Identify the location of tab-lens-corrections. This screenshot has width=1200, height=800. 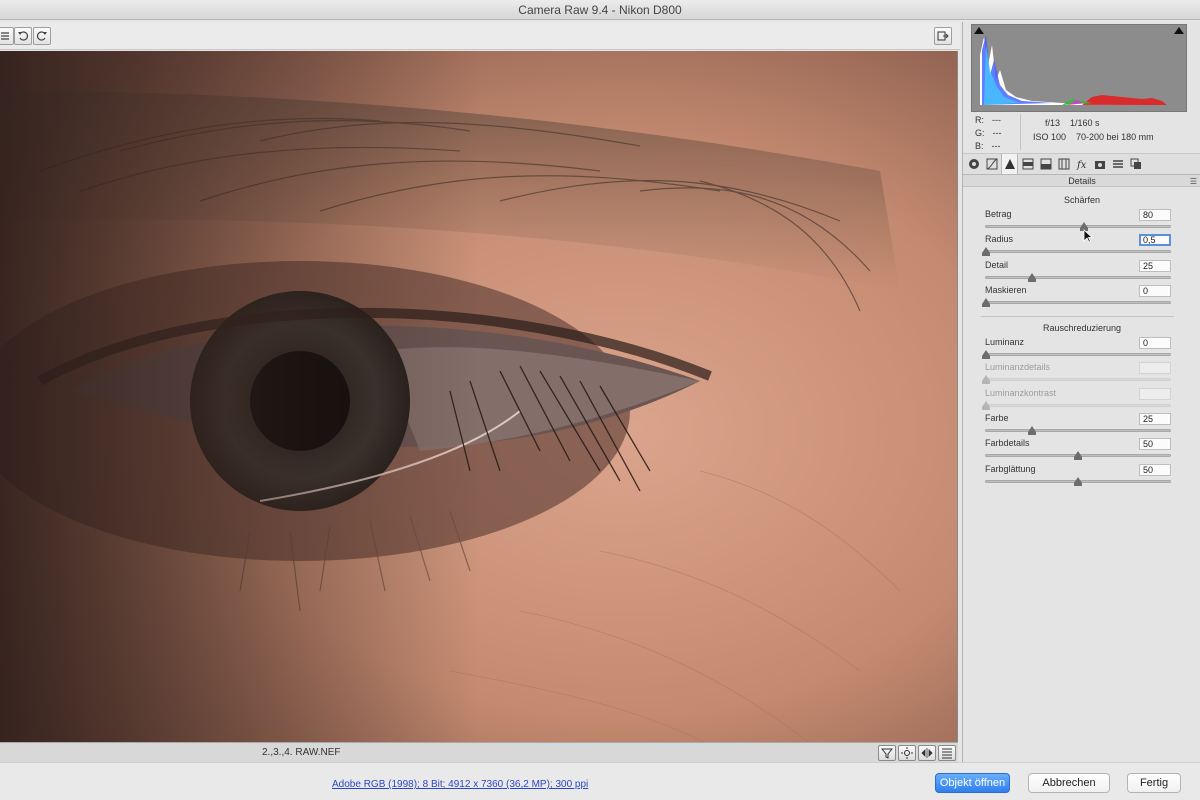
(1063, 164).